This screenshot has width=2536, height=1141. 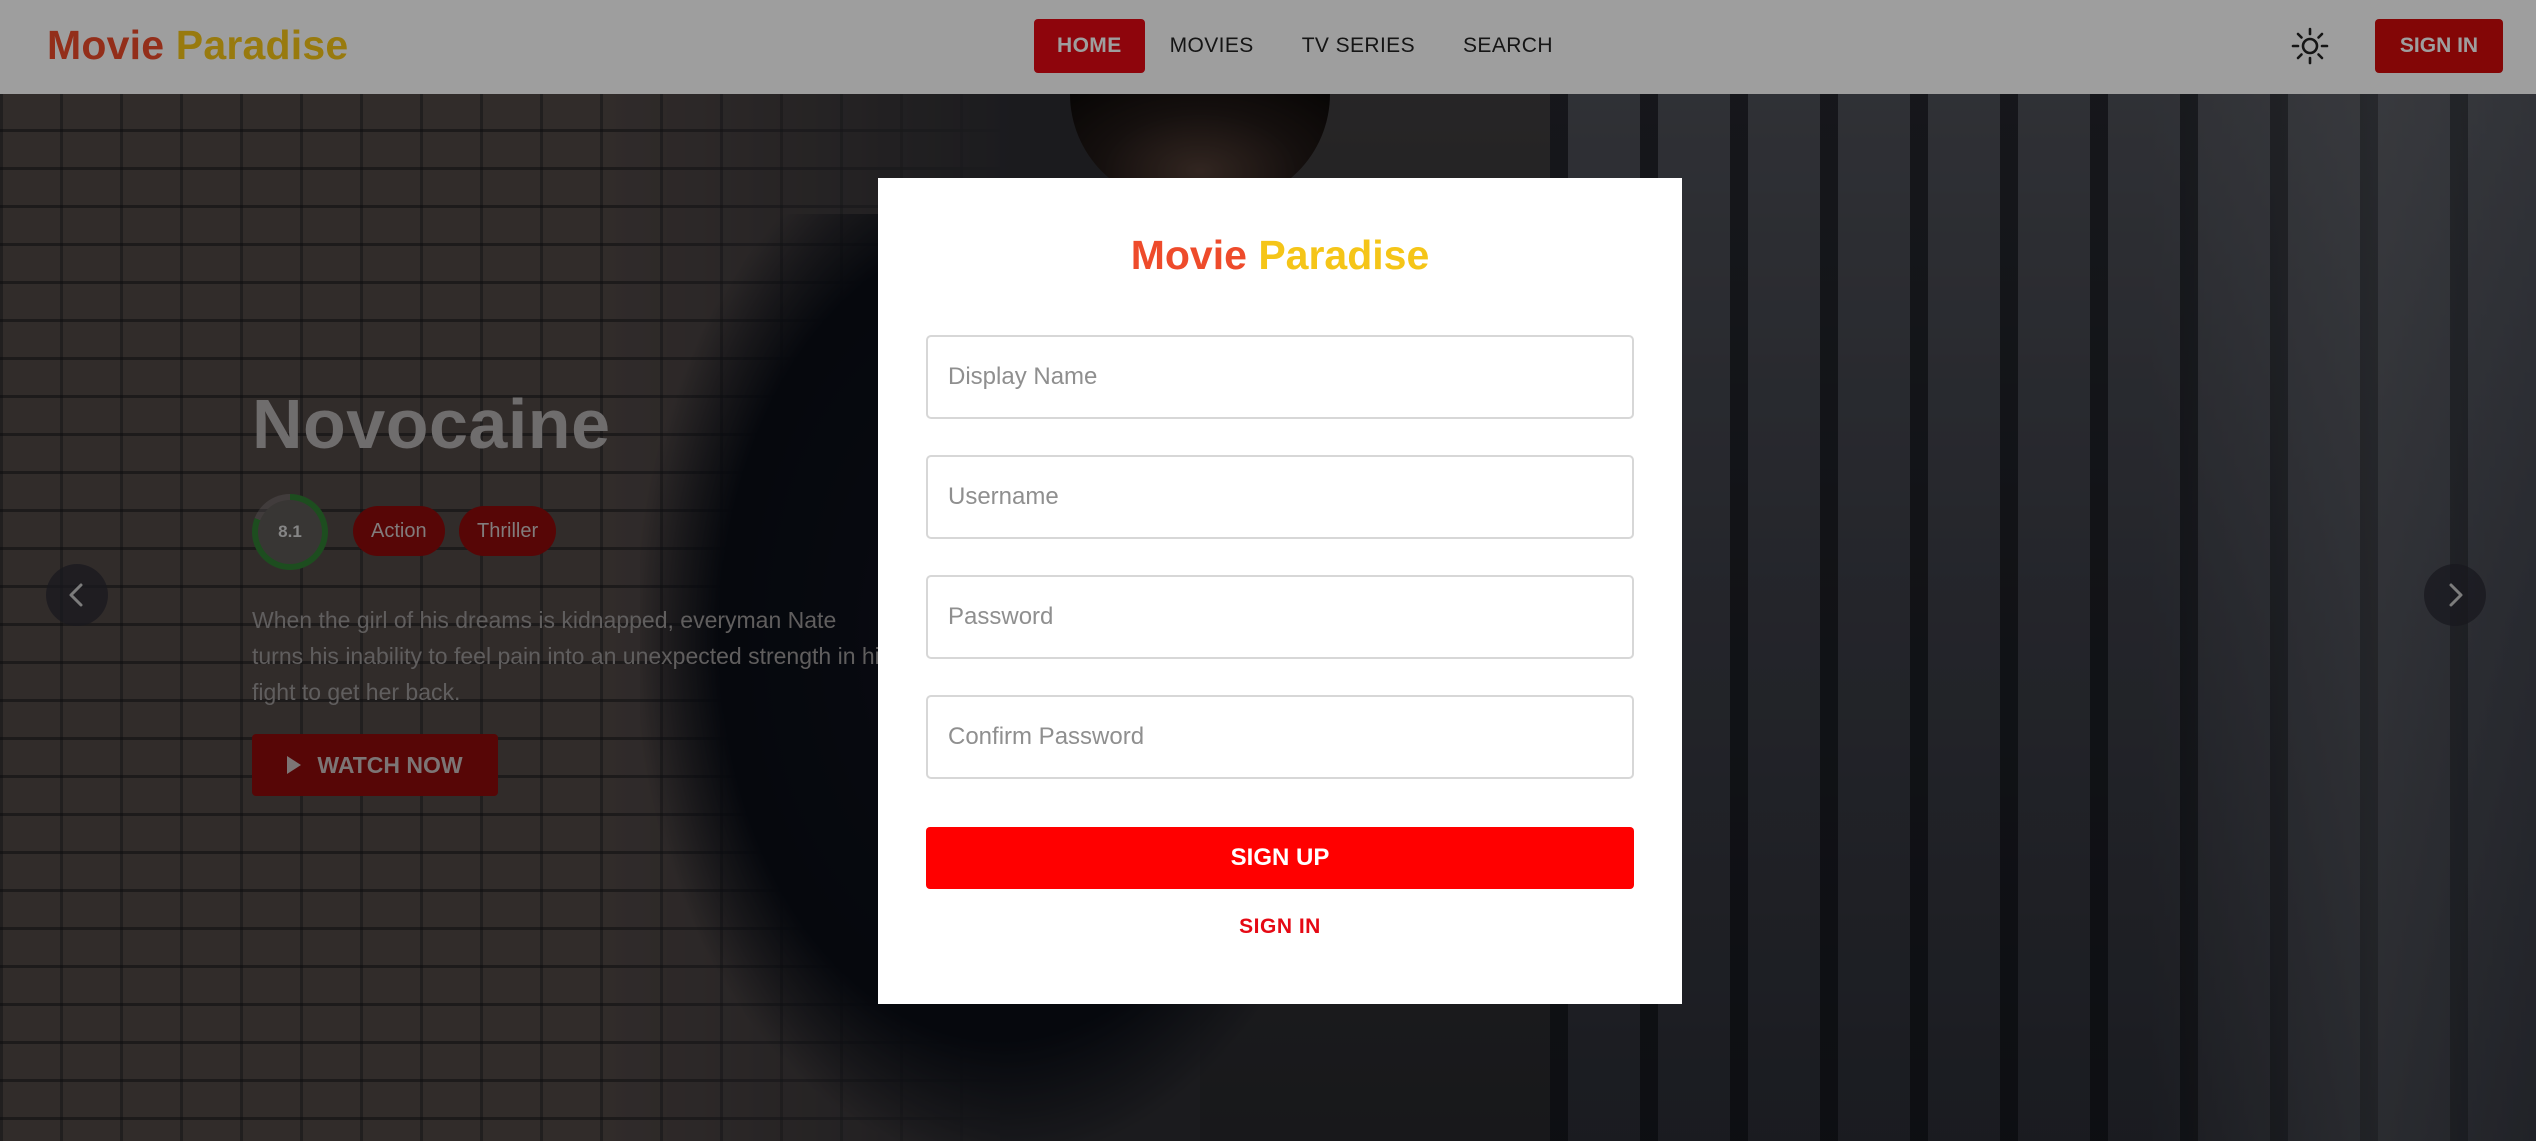 I want to click on modal-logo-word-paradise: Paradise, so click(x=1344, y=255).